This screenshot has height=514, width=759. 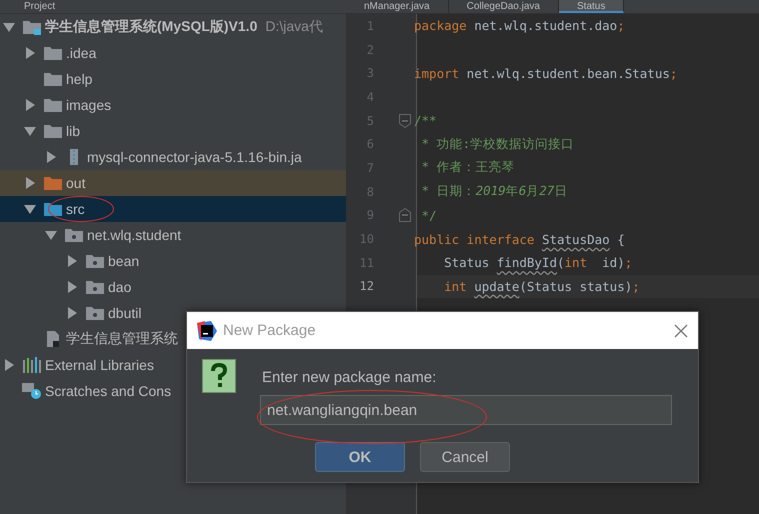 I want to click on code-line: * 日期：2019年6月 27日, so click(x=494, y=191).